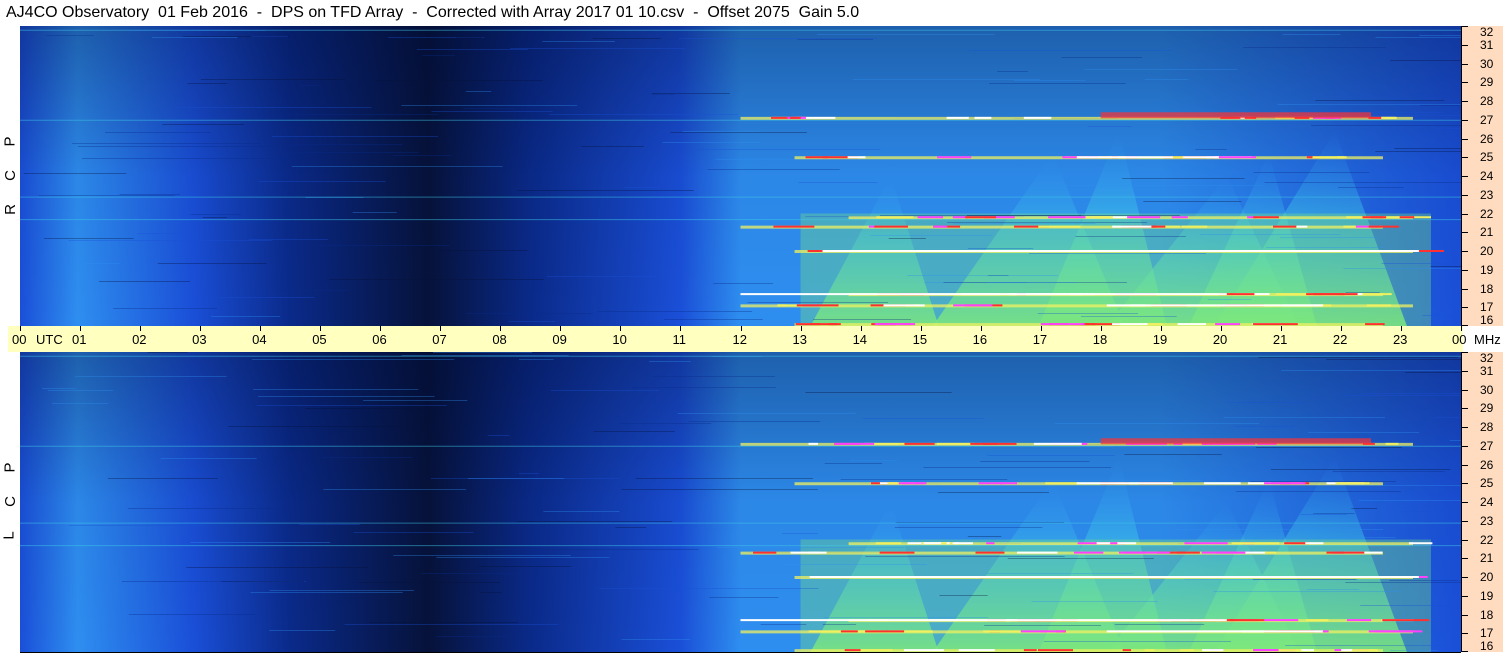 The height and width of the screenshot is (672, 1503). What do you see at coordinates (1487, 44) in the screenshot?
I see `rcp-freq-label: 31` at bounding box center [1487, 44].